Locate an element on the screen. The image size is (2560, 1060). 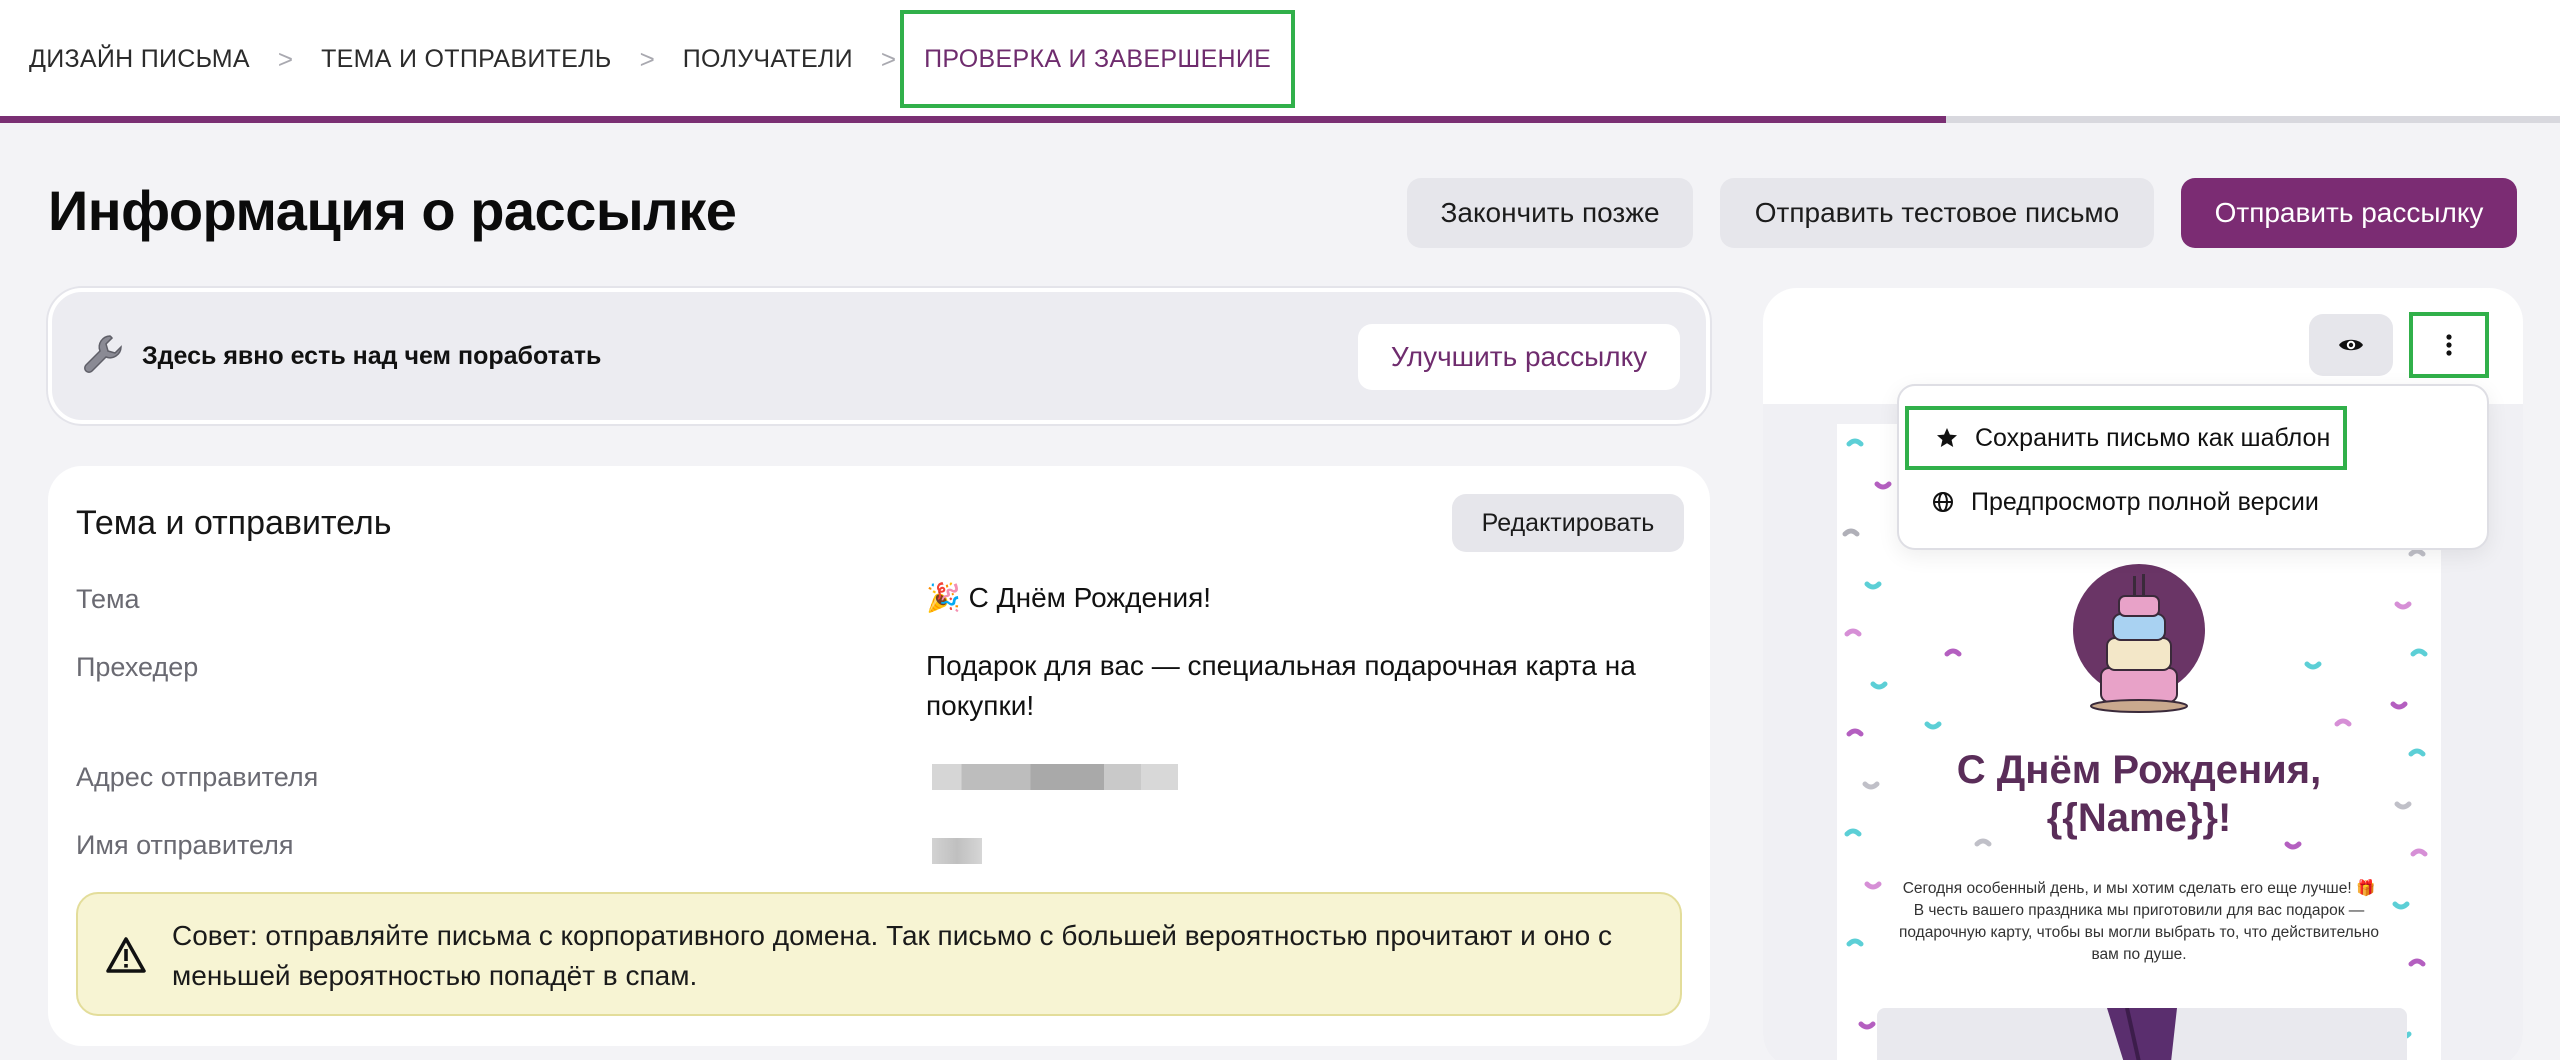
step-subject-sender: ТЕМА И ОТПРАВИТЕЛЬ is located at coordinates (466, 59).